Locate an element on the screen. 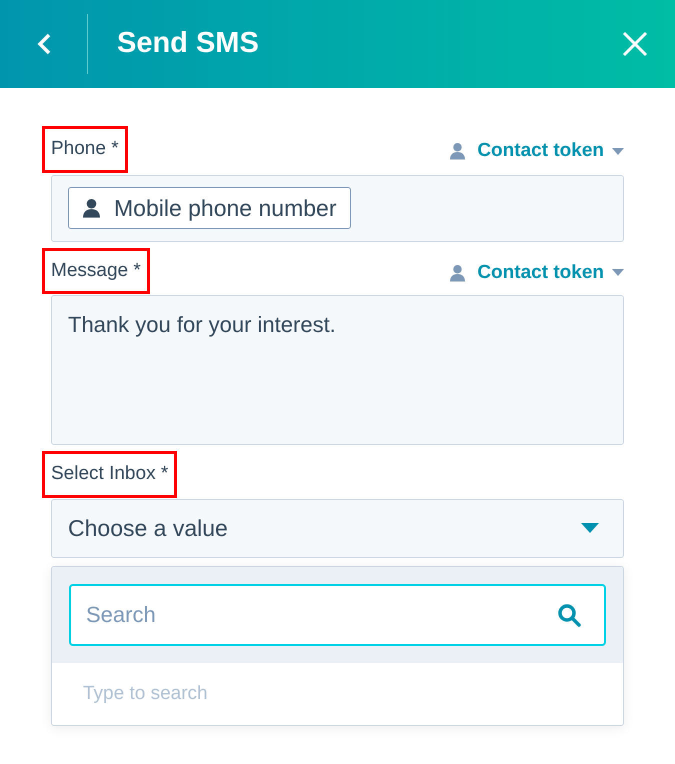 The height and width of the screenshot is (764, 675). close-icon is located at coordinates (635, 44).